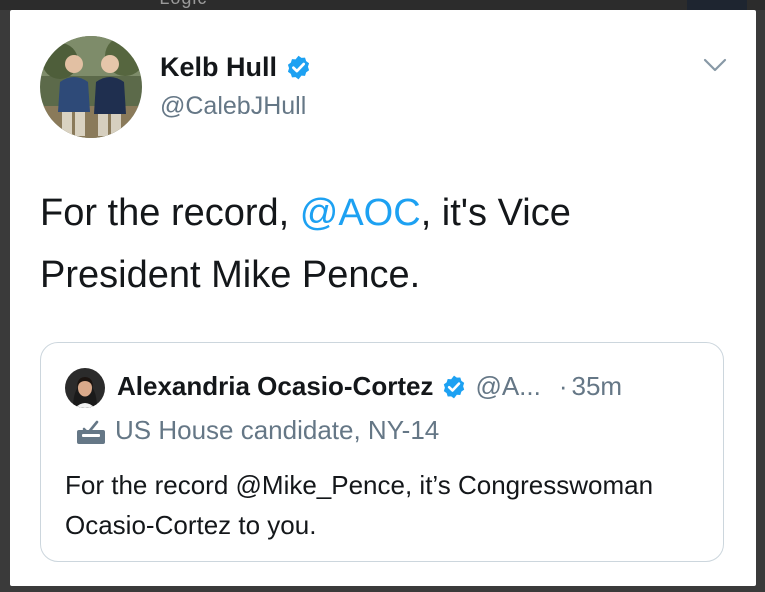 This screenshot has width=765, height=592. Describe the element at coordinates (382, 5) in the screenshot. I see `cropped-top-strip: "Logic"` at that location.